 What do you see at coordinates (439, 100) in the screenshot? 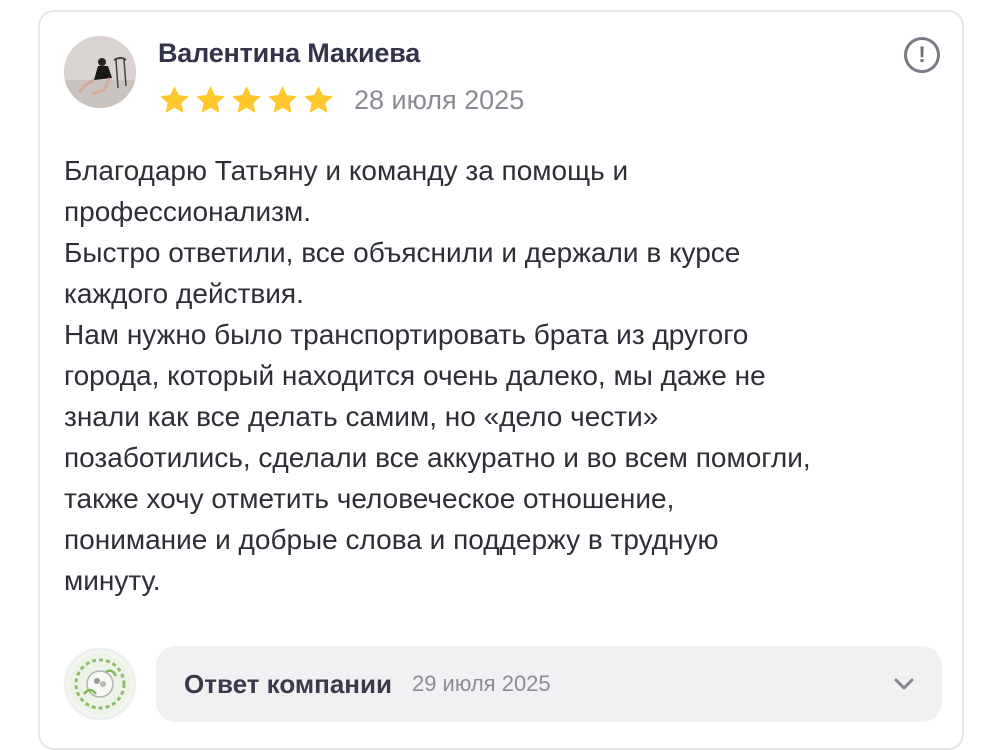
I see `review-date: 28 июля 2025` at bounding box center [439, 100].